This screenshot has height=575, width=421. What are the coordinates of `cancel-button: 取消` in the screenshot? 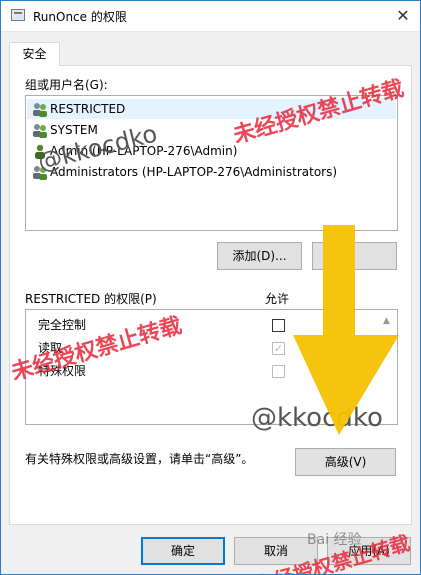 It's located at (276, 551).